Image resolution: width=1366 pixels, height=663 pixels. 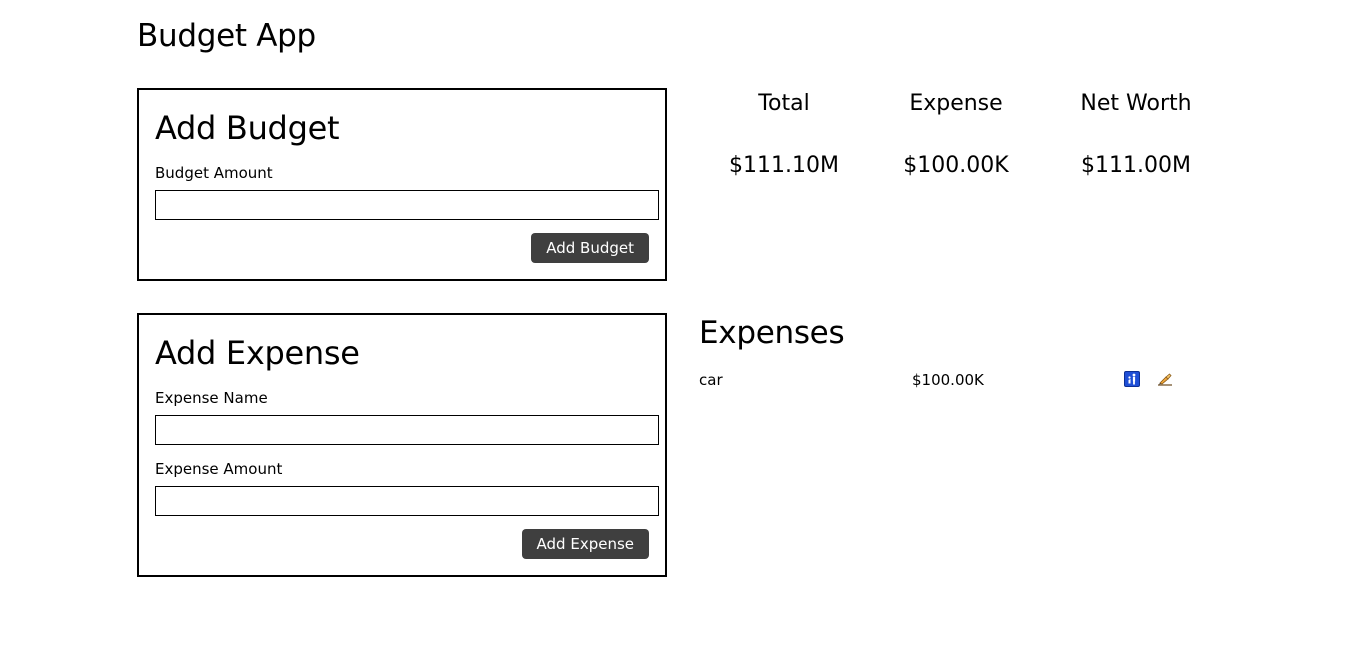 I want to click on expense-name-label: Expense Name, so click(x=211, y=398).